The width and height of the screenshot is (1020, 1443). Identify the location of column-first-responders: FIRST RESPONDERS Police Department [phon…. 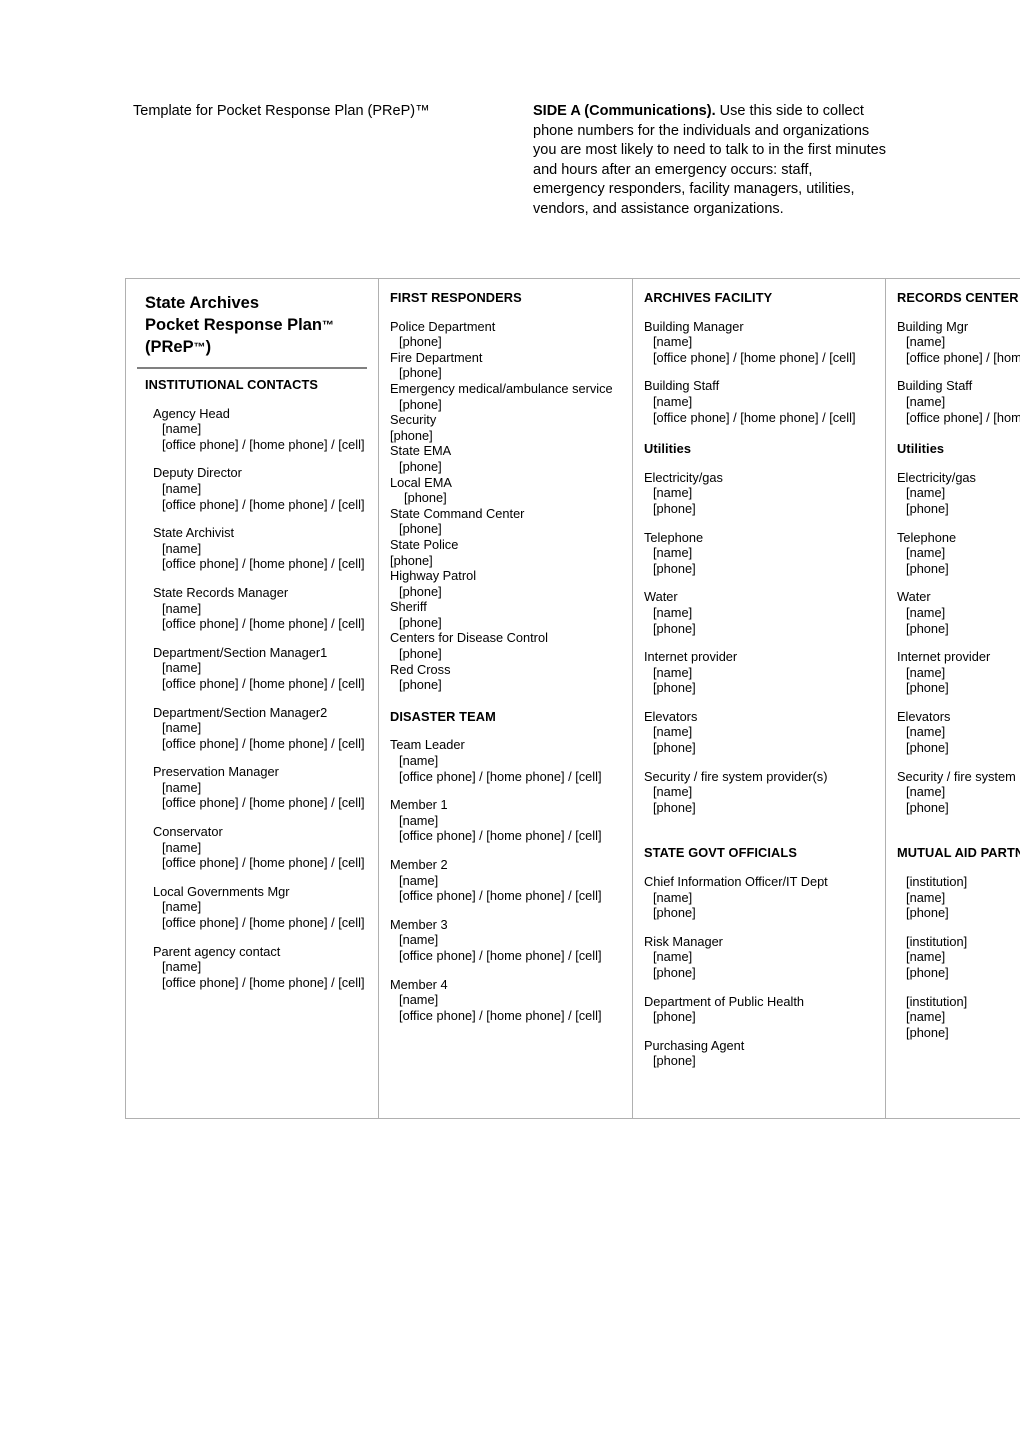
(506, 698).